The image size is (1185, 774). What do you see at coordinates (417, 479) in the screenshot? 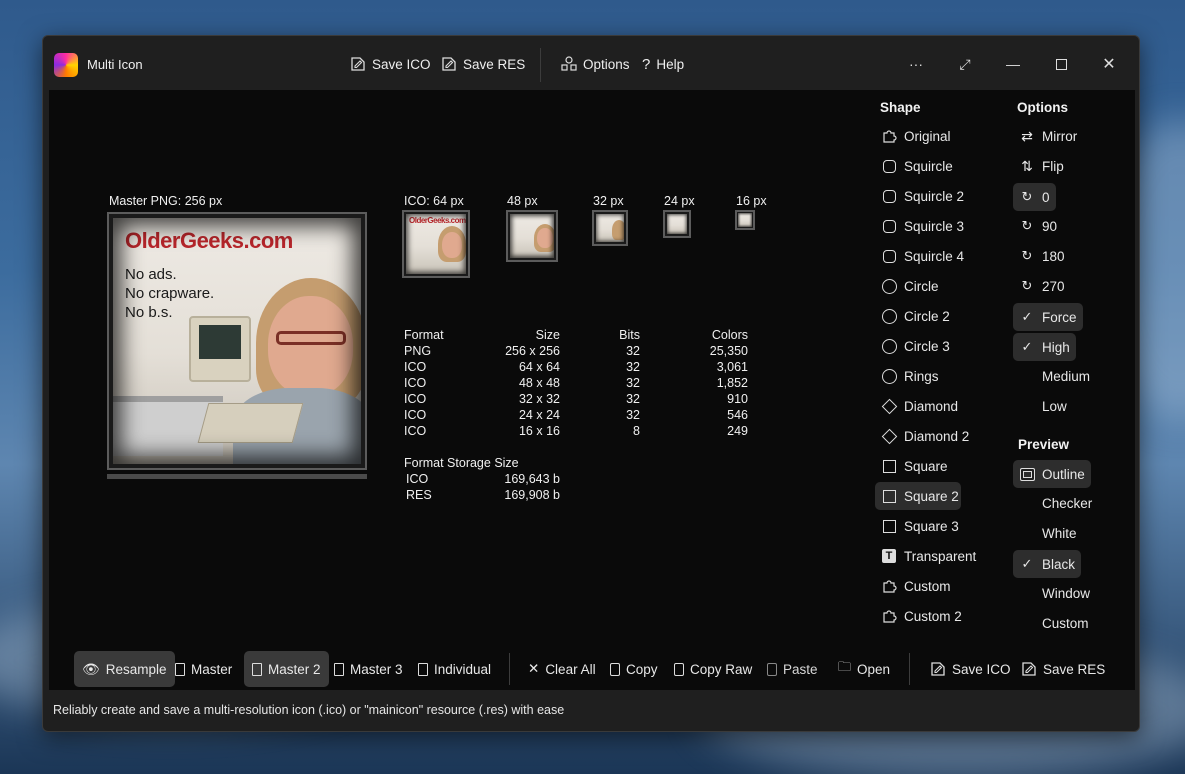
I see `storage-key: ICO` at bounding box center [417, 479].